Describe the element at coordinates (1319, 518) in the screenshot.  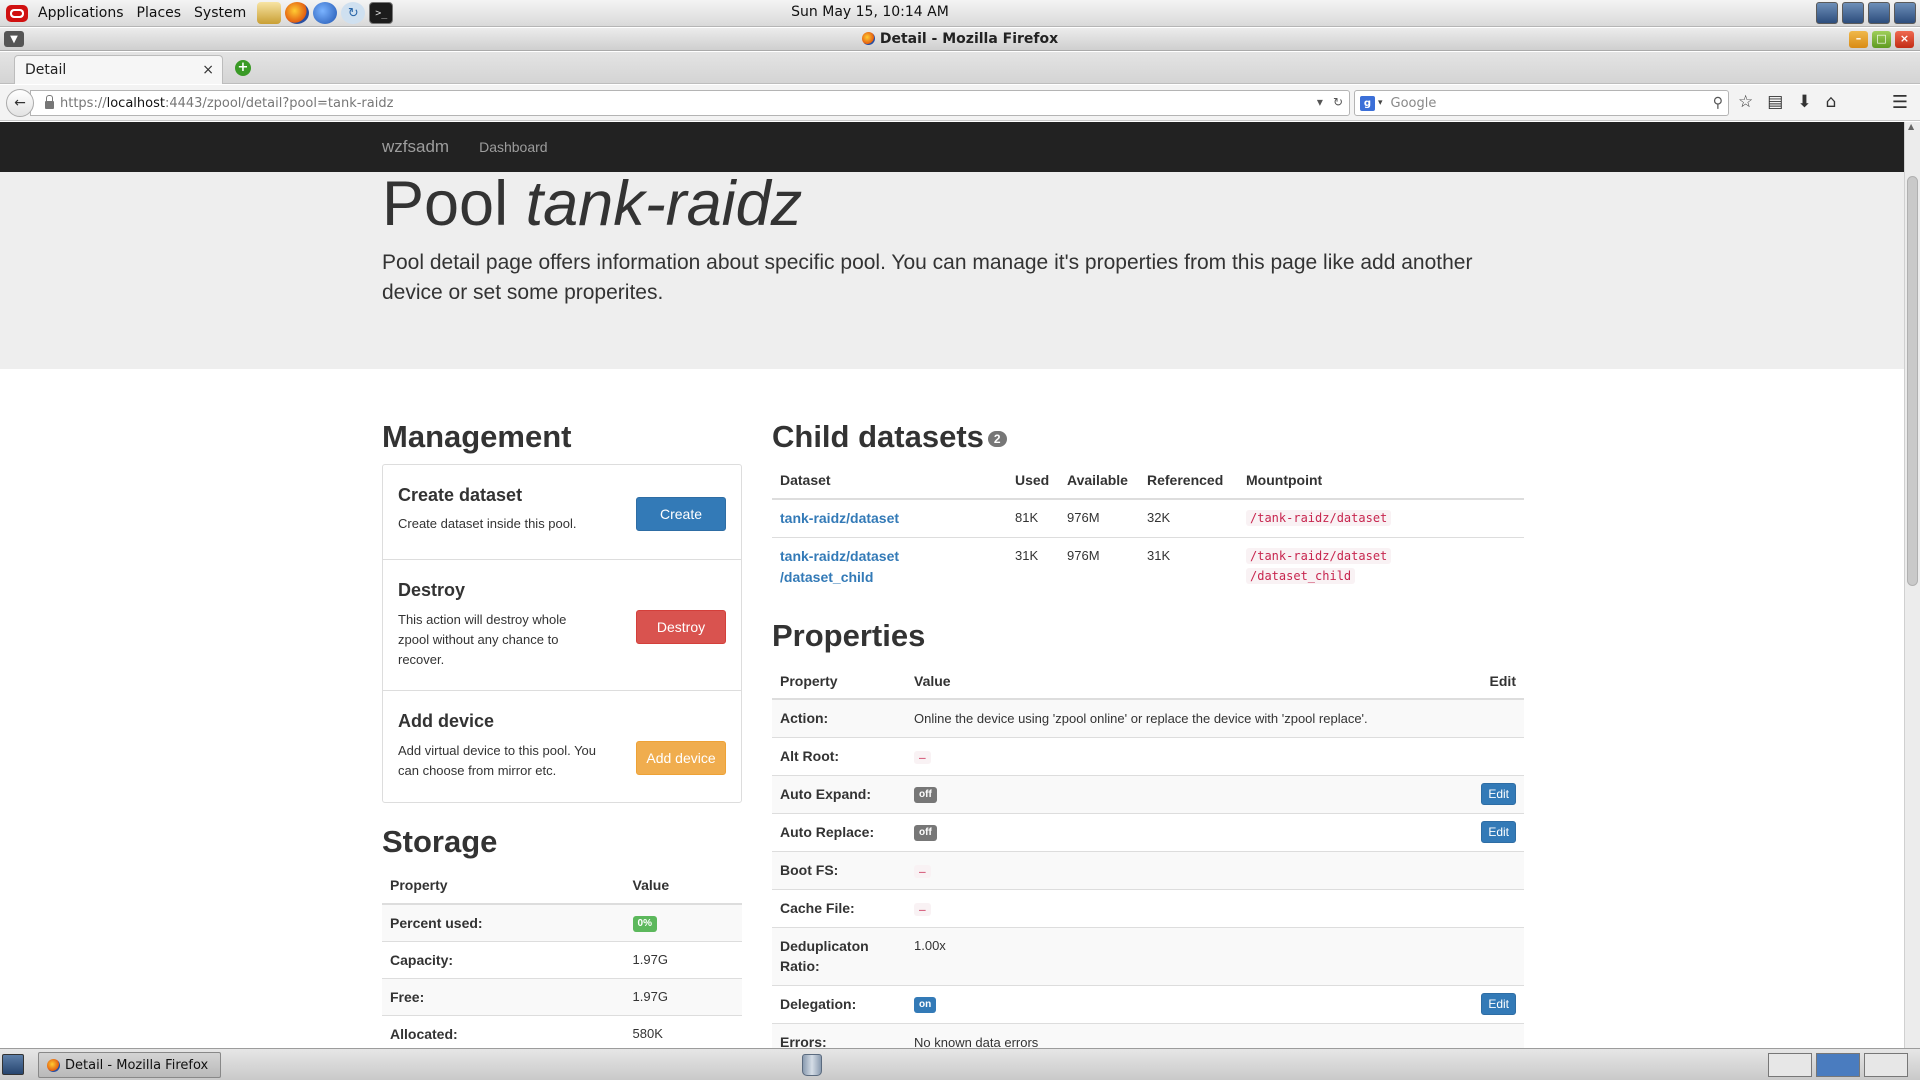
I see `mountpoint-code: /tank-raidz/dataset` at that location.